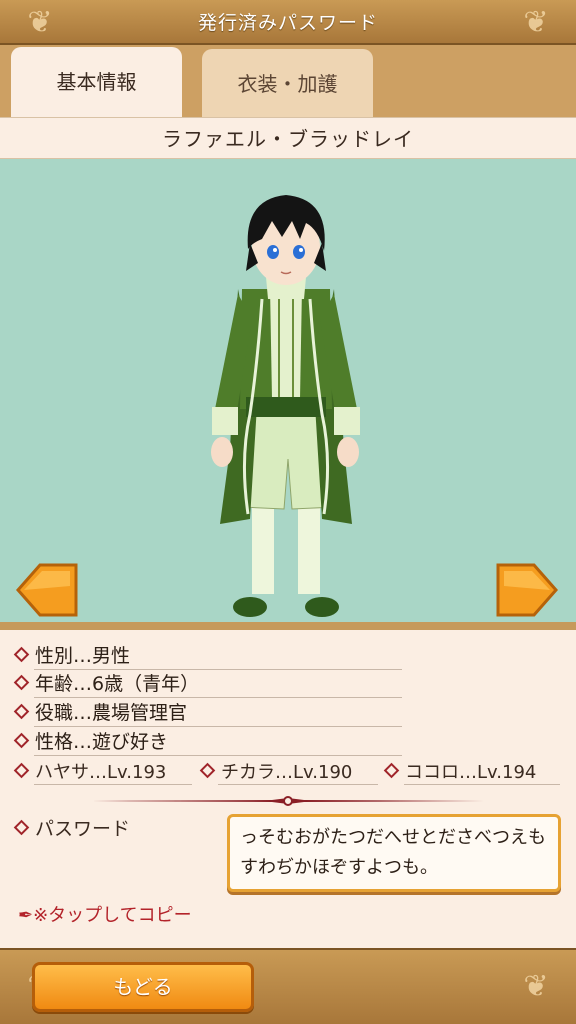 The width and height of the screenshot is (576, 1024). What do you see at coordinates (101, 772) in the screenshot?
I see `stat-speed-text: ハヤサ…Lv.193` at bounding box center [101, 772].